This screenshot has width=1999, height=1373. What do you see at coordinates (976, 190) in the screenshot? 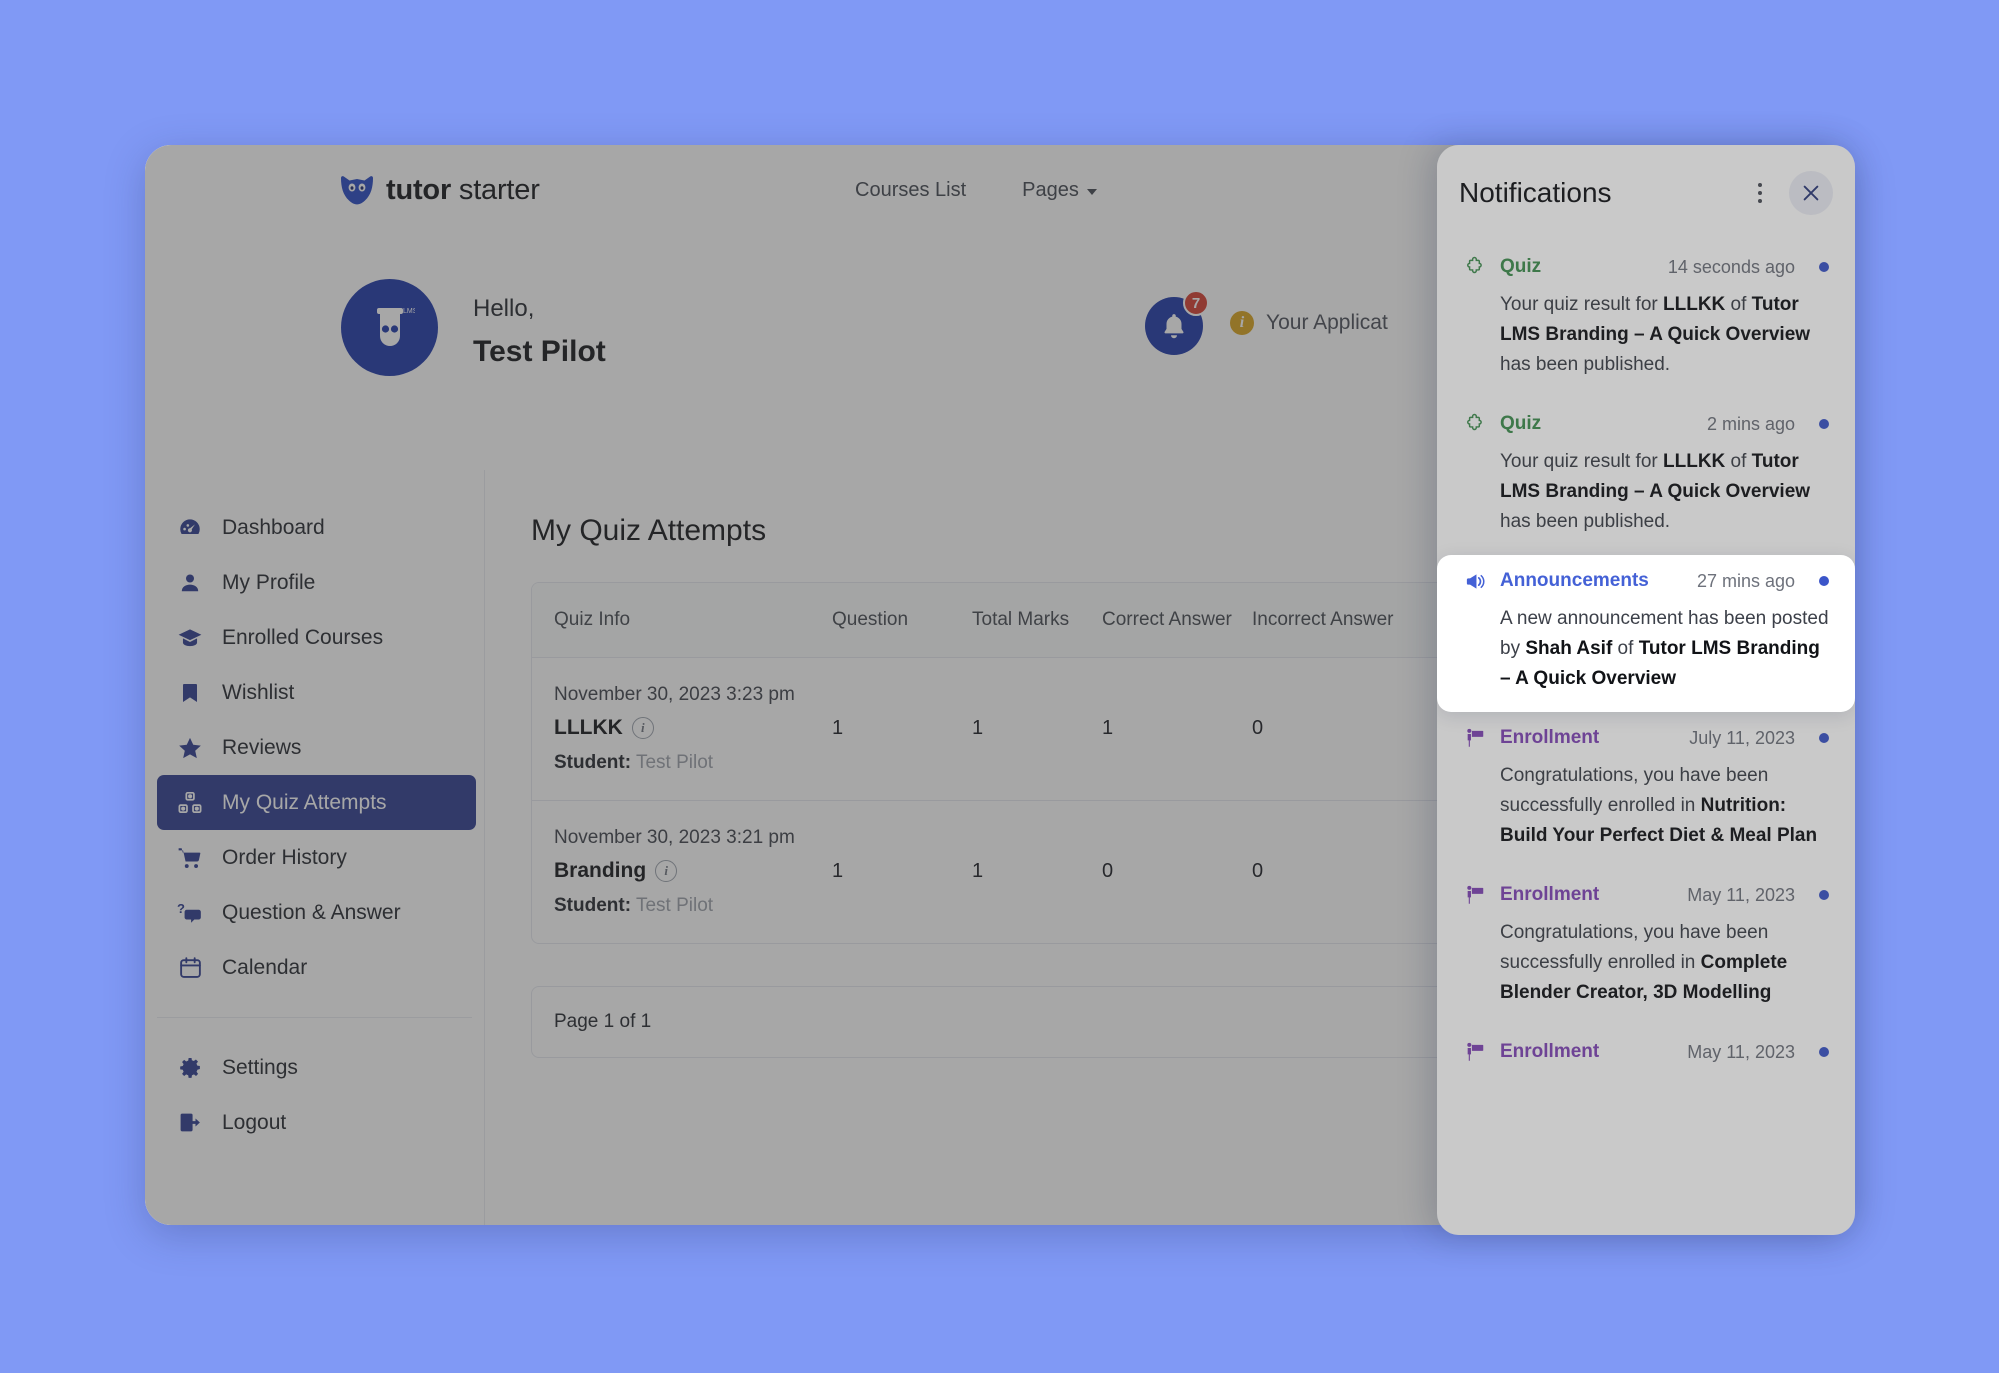
I see `main-nav: Courses List Pages` at bounding box center [976, 190].